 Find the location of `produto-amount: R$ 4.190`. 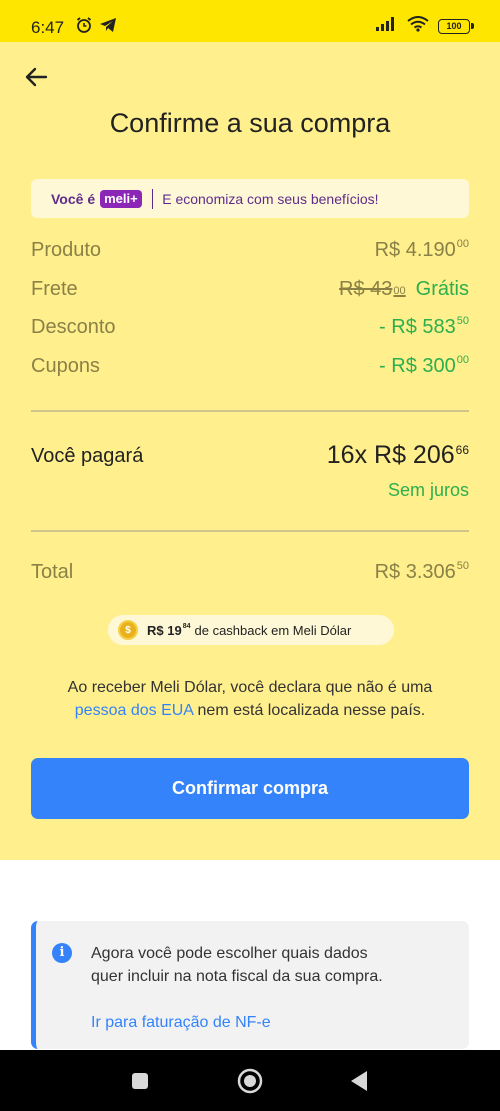

produto-amount: R$ 4.190 is located at coordinates (415, 250).